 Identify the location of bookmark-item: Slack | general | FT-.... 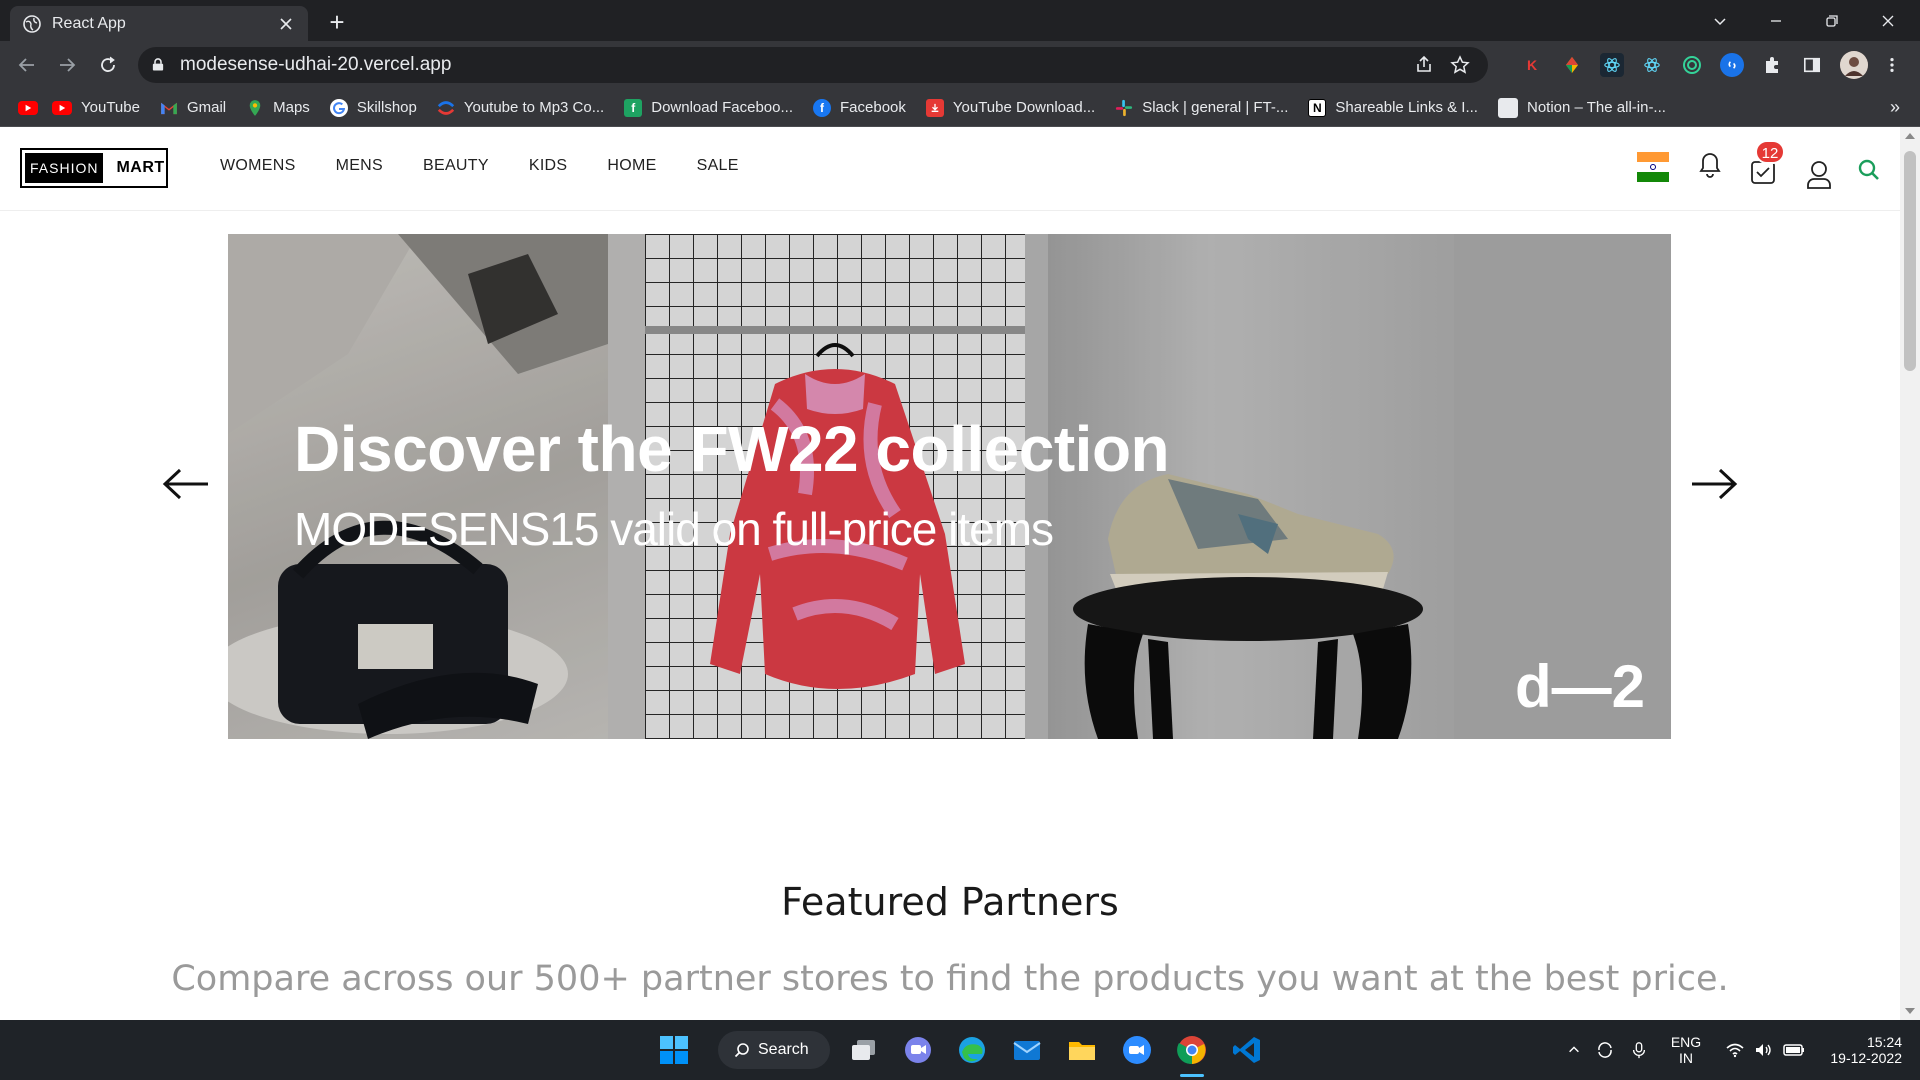
(1201, 108).